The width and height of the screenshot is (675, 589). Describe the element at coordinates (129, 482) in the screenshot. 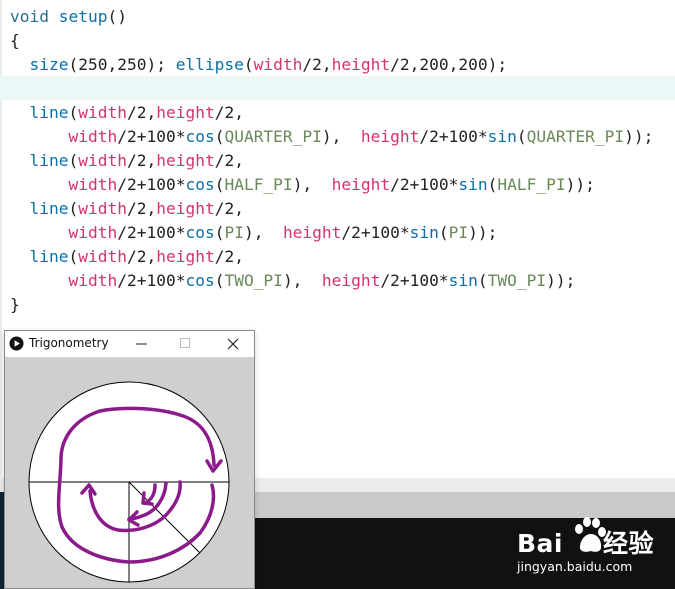

I see `sketch-drawing` at that location.